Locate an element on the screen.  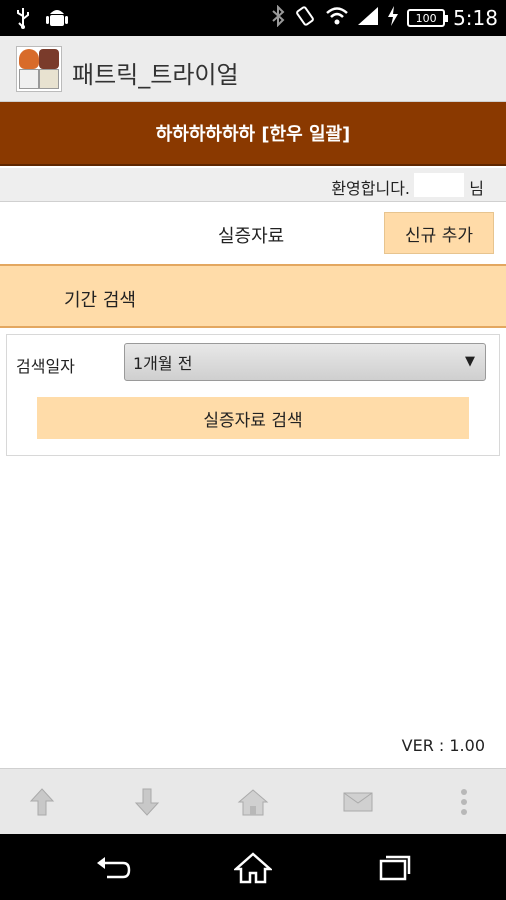
user-name-field is located at coordinates (439, 185).